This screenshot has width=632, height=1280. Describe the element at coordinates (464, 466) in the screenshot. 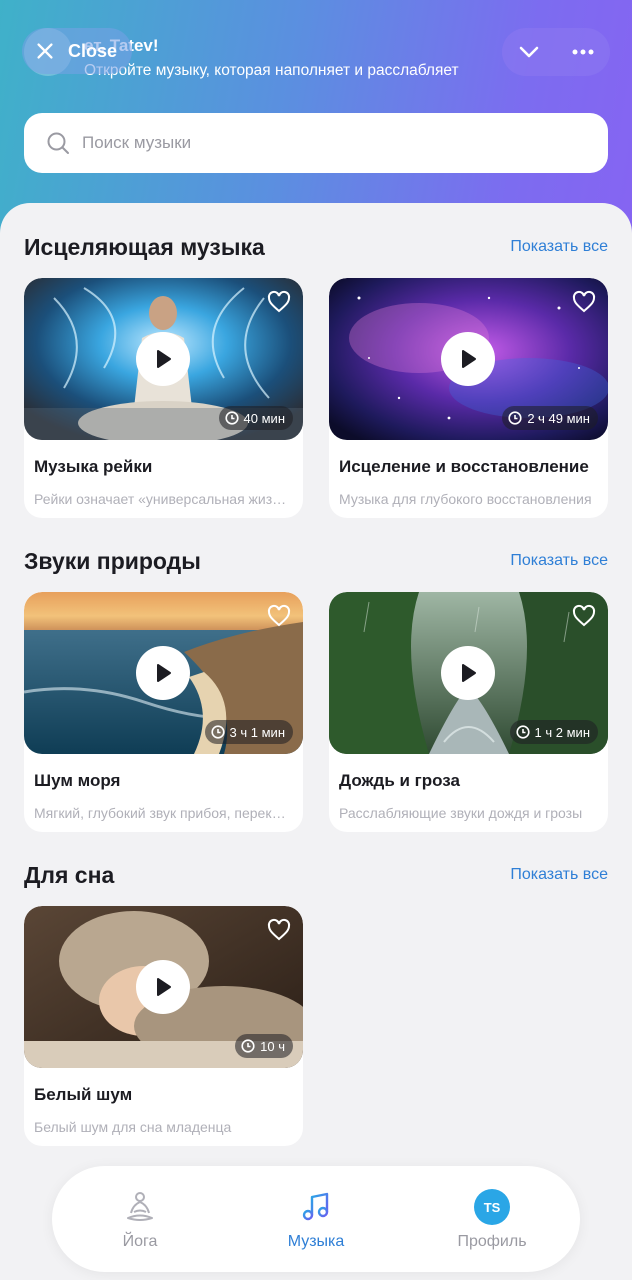

I see `track-title: Исцеление и восстановление` at that location.